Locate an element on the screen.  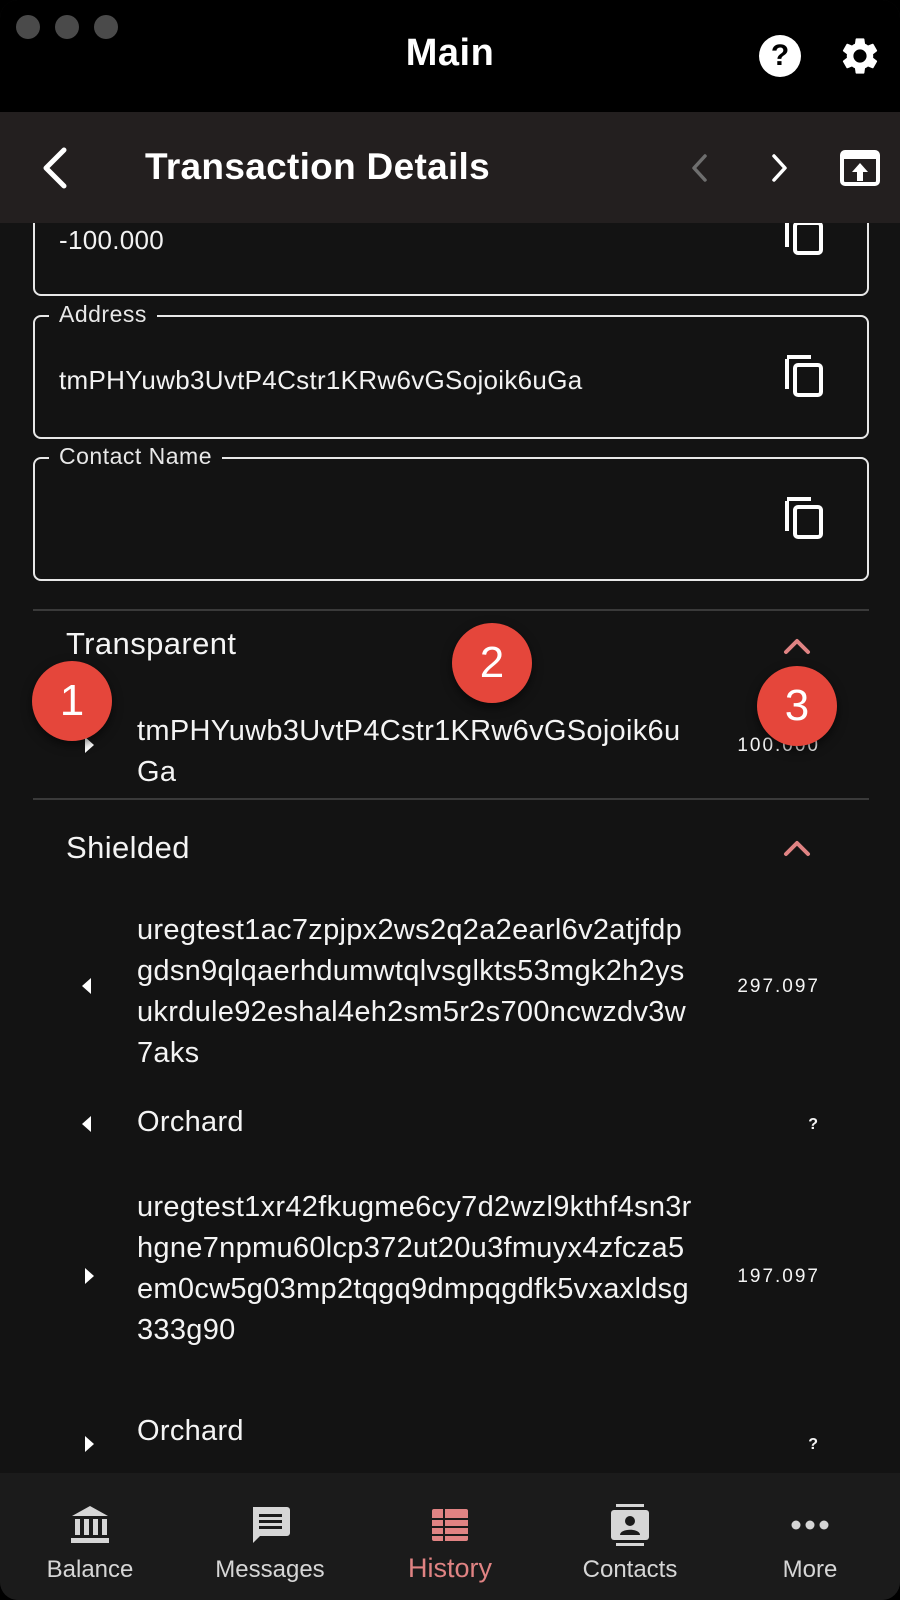
nav-messages: Messages is located at coordinates (270, 1536).